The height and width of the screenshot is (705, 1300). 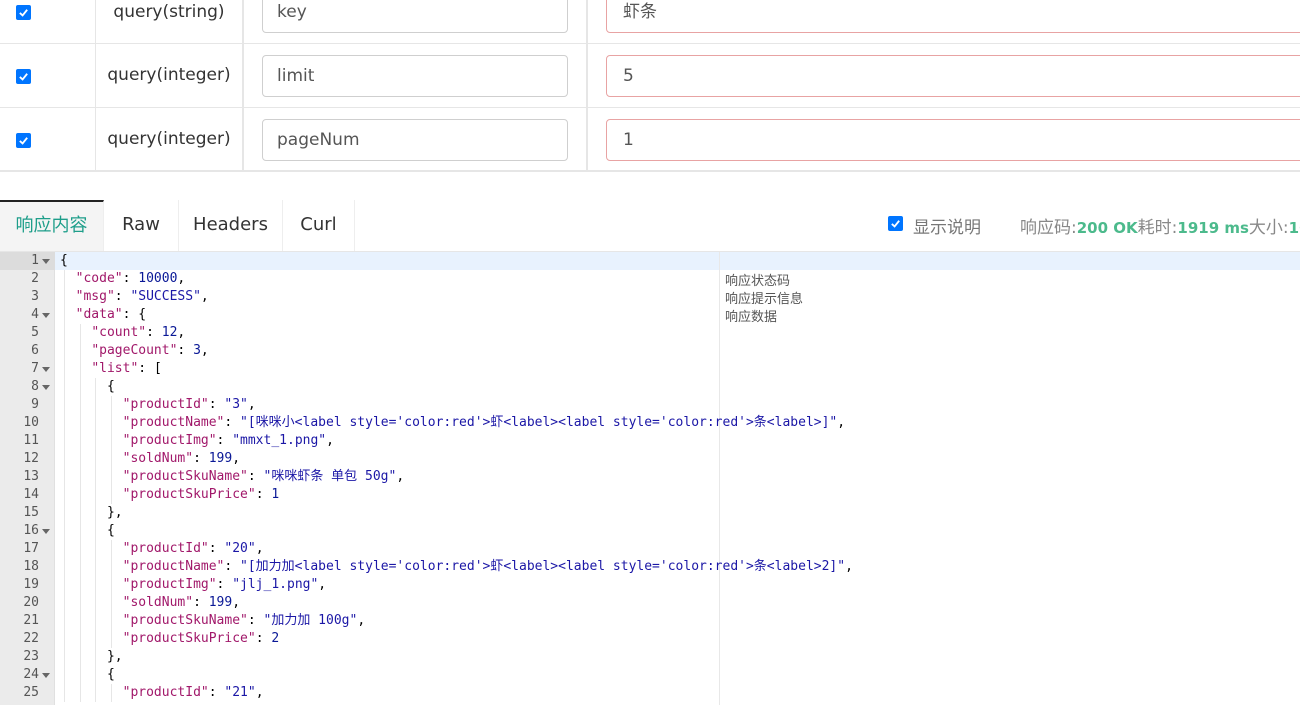 What do you see at coordinates (650, 621) in the screenshot?
I see `code-line: 21 "productSkuName": "加力加 100g",` at bounding box center [650, 621].